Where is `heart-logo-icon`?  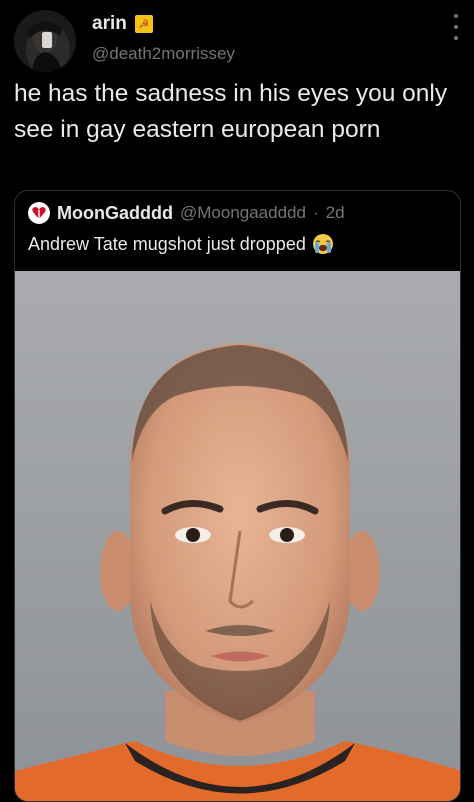 heart-logo-icon is located at coordinates (39, 213).